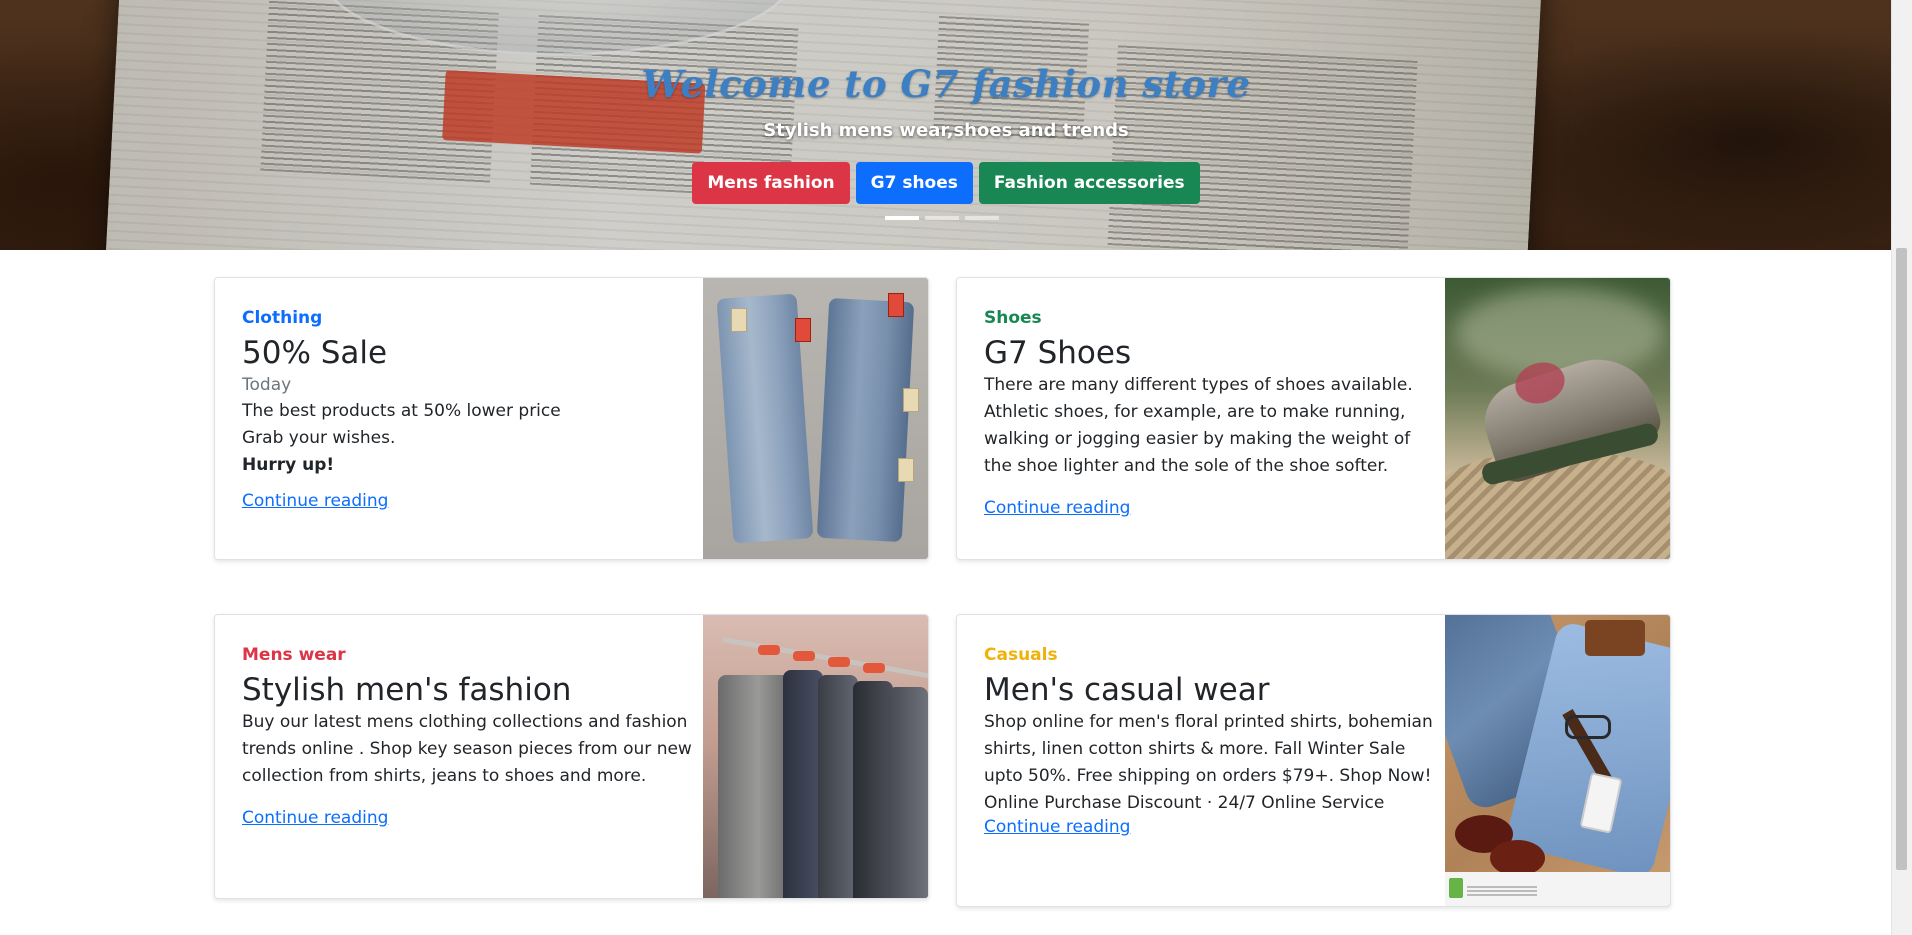 The height and width of the screenshot is (935, 1912). Describe the element at coordinates (407, 690) in the screenshot. I see `card-title: Stylish men's fashion` at that location.